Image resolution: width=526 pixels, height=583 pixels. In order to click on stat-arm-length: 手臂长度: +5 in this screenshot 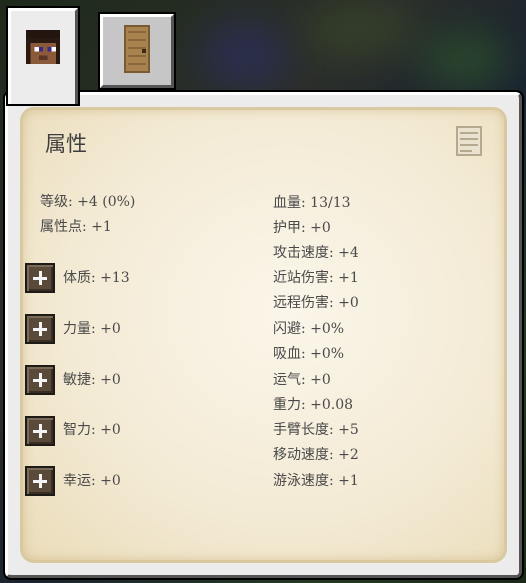, I will do `click(316, 430)`.